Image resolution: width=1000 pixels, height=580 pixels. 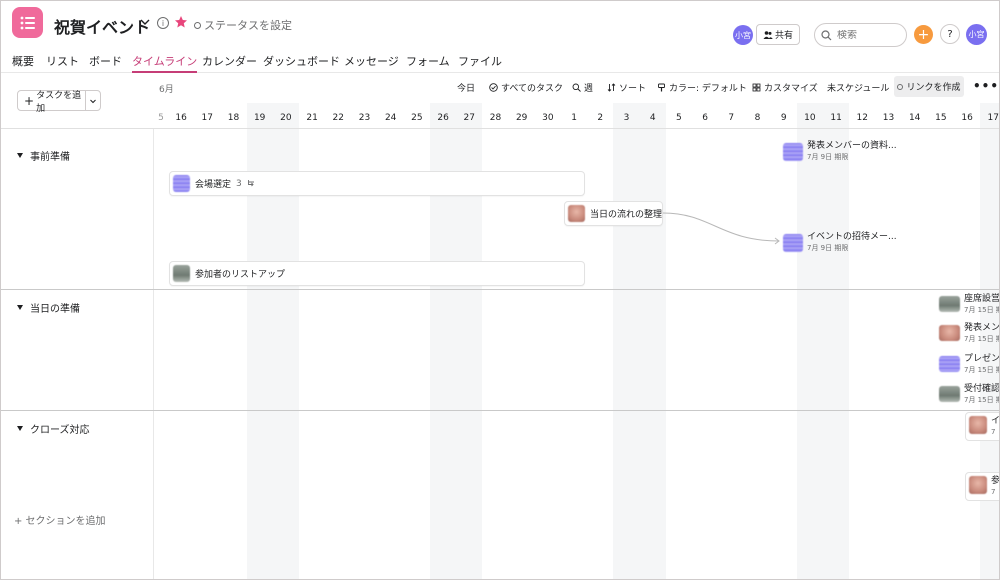 What do you see at coordinates (981, 370) in the screenshot?
I see `task-due-date: 7月 15日 期限` at bounding box center [981, 370].